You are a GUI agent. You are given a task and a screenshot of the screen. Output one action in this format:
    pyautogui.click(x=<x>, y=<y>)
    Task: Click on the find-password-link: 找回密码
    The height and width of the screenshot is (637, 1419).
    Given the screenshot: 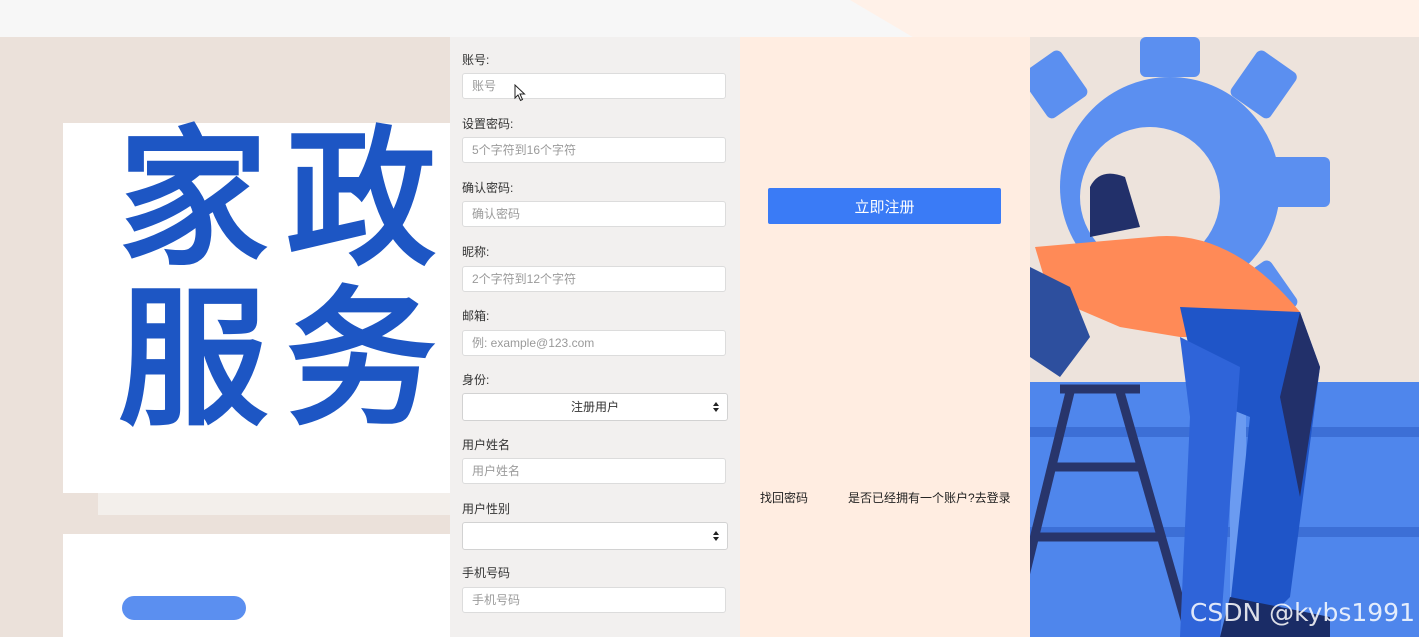 What is the action you would take?
    pyautogui.click(x=784, y=497)
    